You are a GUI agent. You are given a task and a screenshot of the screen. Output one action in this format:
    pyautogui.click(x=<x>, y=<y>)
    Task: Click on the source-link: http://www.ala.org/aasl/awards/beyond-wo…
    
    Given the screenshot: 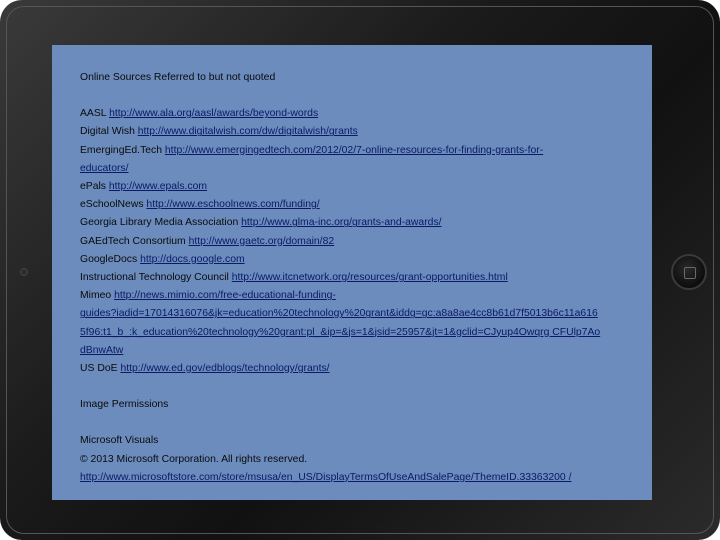 What is the action you would take?
    pyautogui.click(x=213, y=113)
    